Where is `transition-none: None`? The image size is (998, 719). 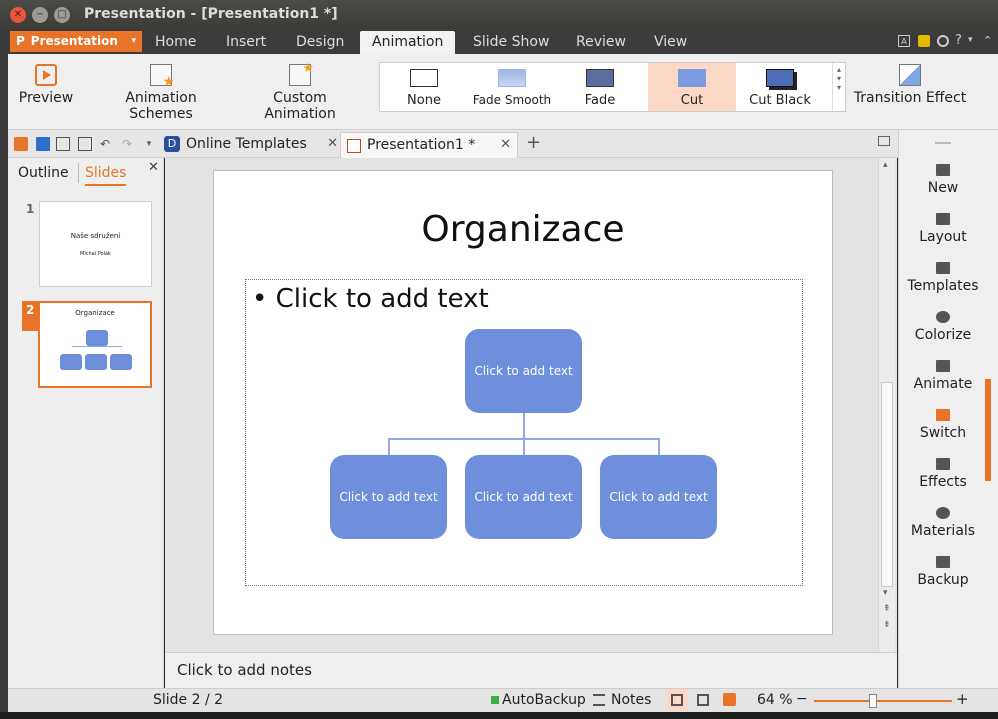 transition-none: None is located at coordinates (424, 87).